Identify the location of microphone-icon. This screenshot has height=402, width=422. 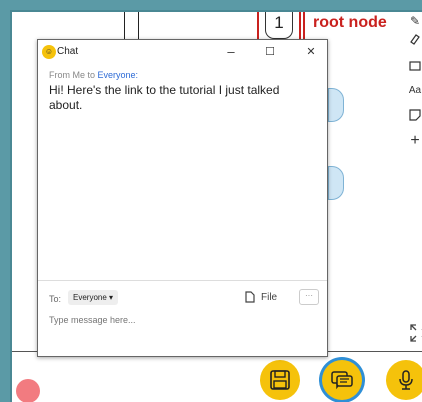
(406, 380).